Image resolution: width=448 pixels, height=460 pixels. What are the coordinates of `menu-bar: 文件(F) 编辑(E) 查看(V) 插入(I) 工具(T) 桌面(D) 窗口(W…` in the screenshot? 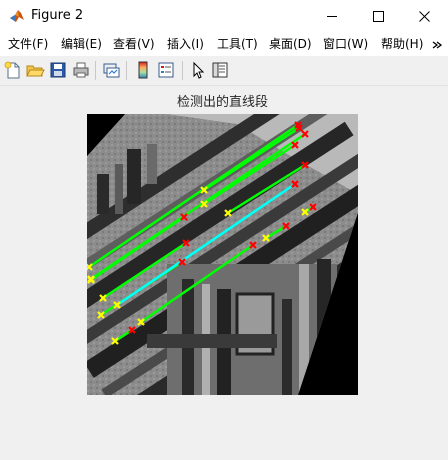 It's located at (224, 44).